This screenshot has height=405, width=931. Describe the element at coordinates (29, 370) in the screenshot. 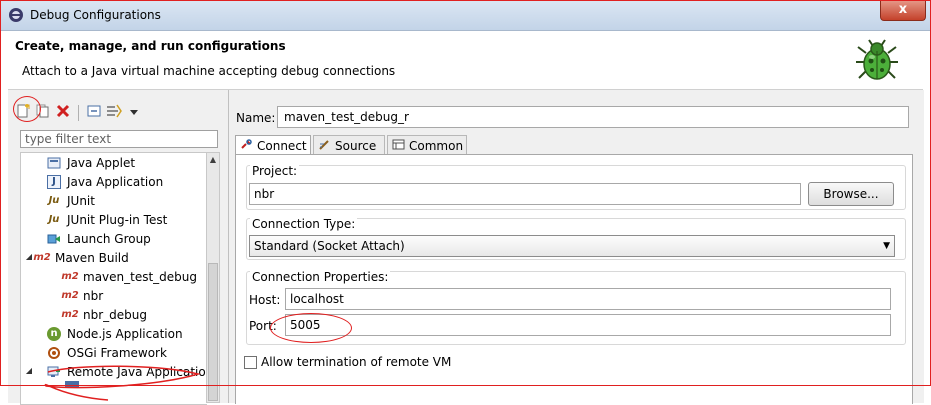

I see `expand-caret-icon: ◢` at that location.